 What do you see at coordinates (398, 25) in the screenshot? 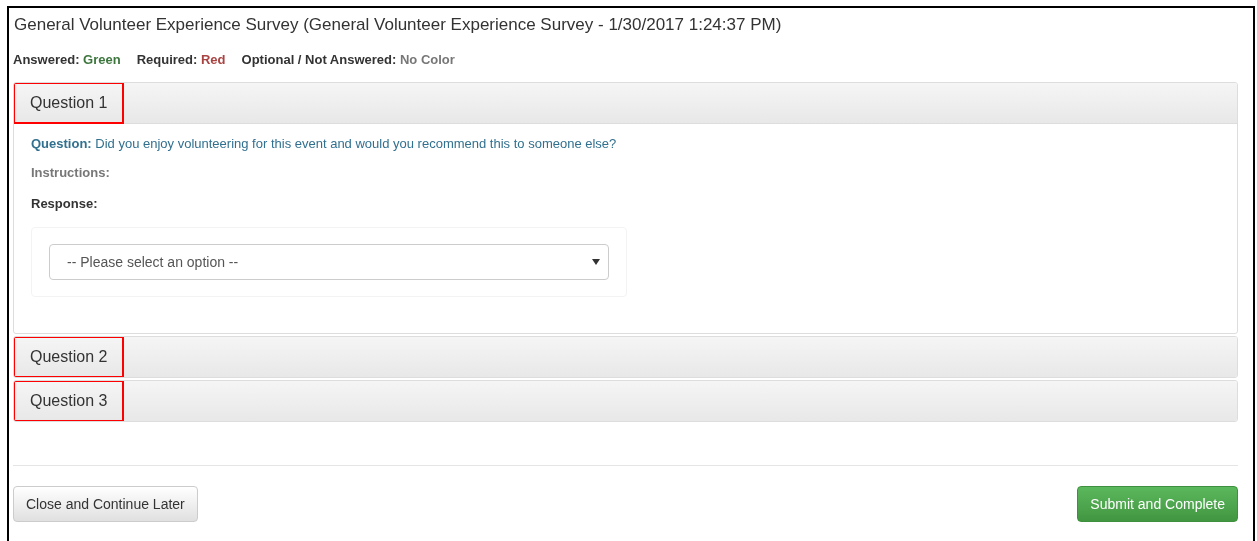
I see `survey-title: General Volunteer Experience Survey (General Volunteer Experience Survey - 1/30/2017 1:24:37 PM)` at bounding box center [398, 25].